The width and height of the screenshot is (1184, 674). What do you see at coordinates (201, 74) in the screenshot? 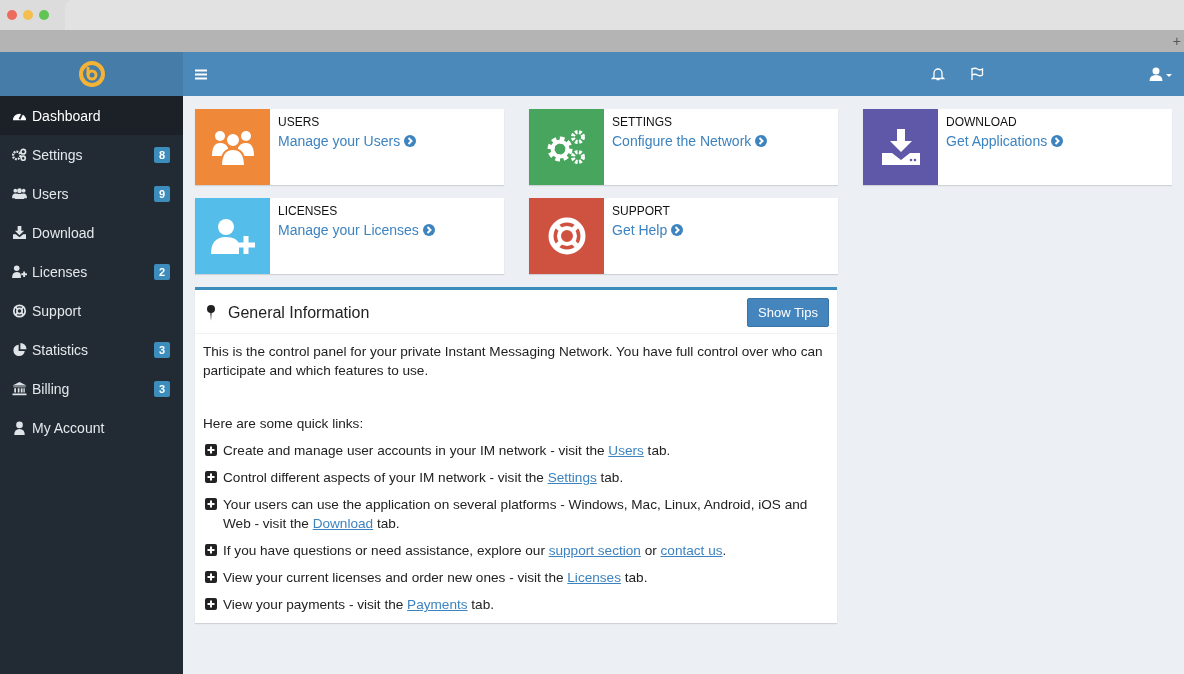
I see `menu-icon` at bounding box center [201, 74].